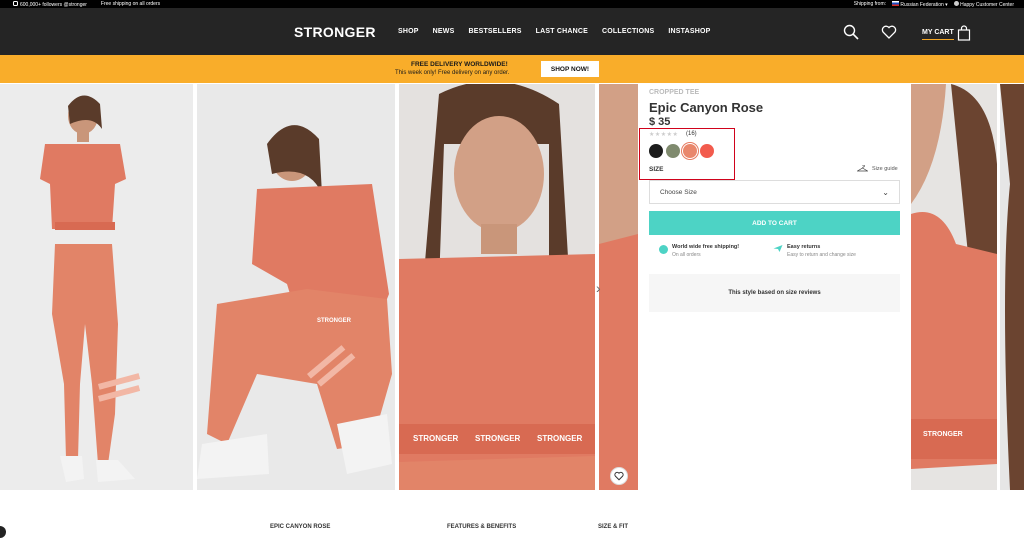 This screenshot has height=538, width=1024. What do you see at coordinates (706, 247) in the screenshot?
I see `feature-title: World wide free shipping!` at bounding box center [706, 247].